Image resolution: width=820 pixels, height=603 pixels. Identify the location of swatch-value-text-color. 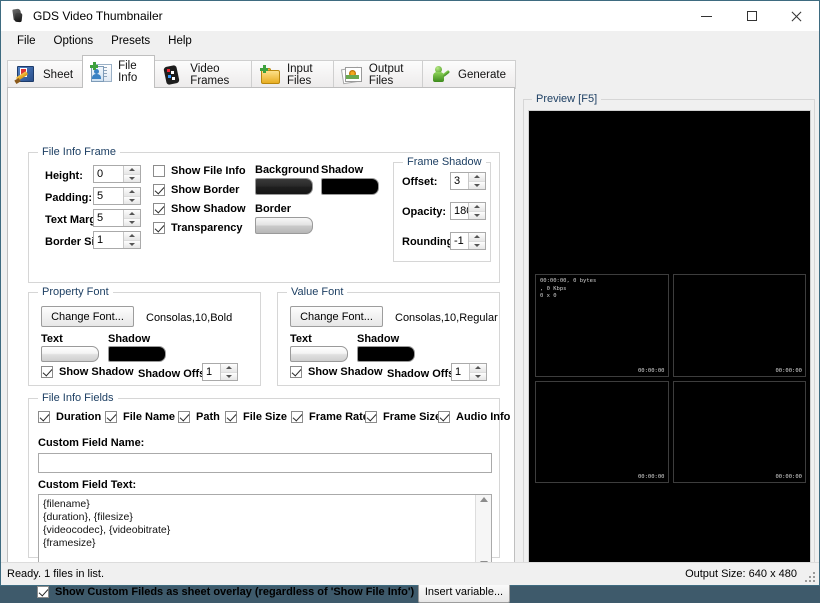
(319, 354).